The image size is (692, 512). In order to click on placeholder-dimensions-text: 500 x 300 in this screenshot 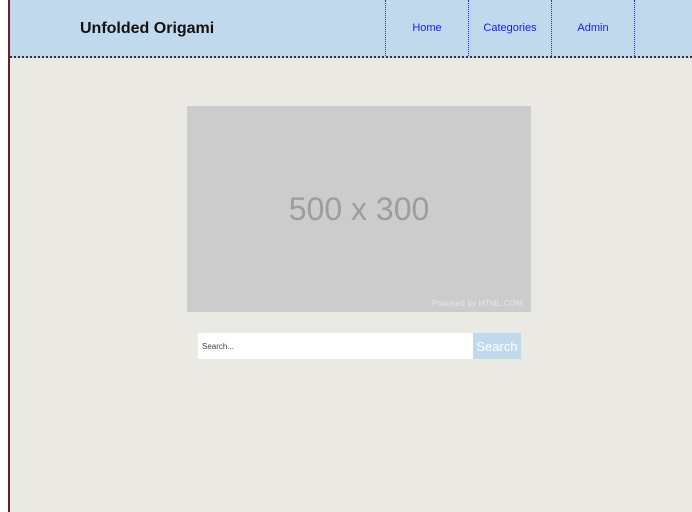, I will do `click(359, 209)`.